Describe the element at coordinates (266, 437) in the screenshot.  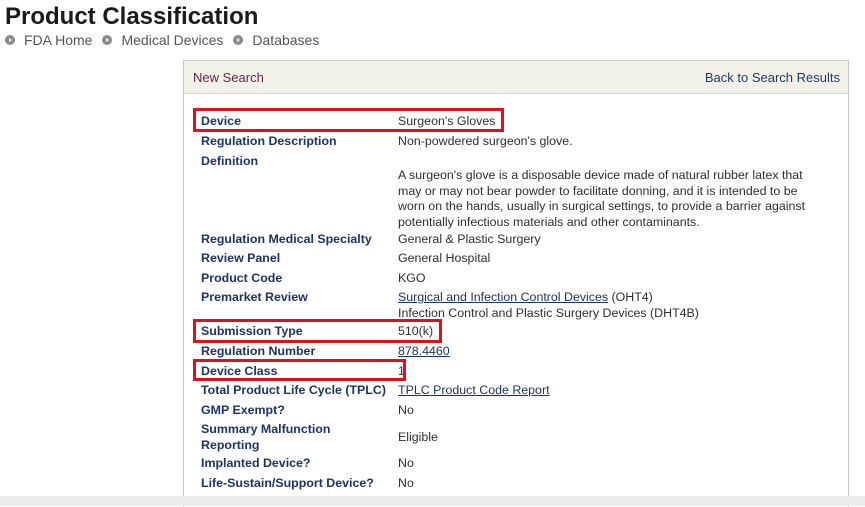
I see `field-label-summary-malfunction: Summary Malfunction Reporting` at that location.